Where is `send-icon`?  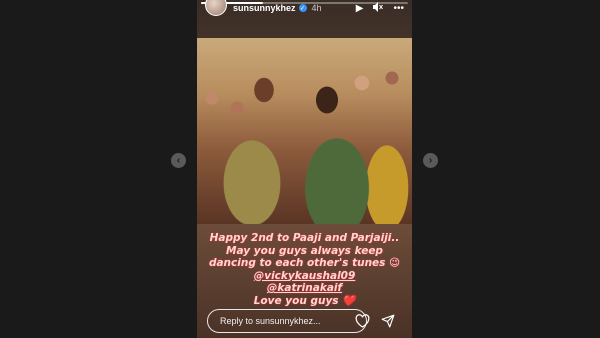 send-icon is located at coordinates (388, 321).